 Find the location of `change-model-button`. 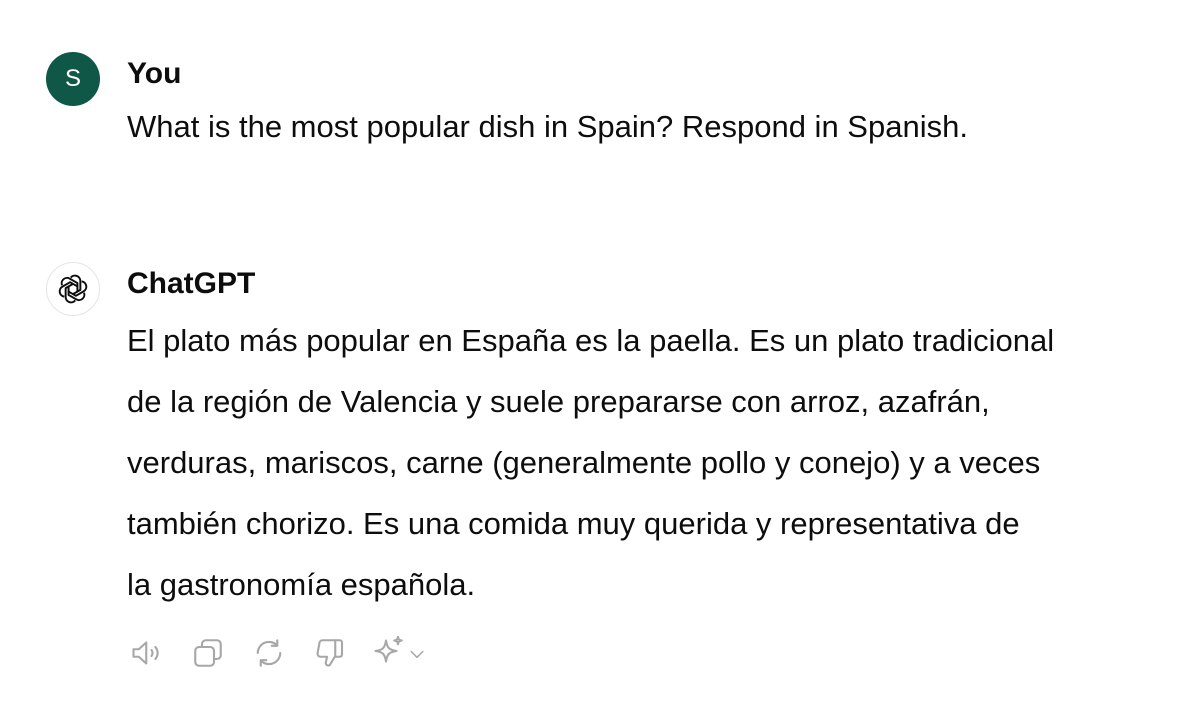

change-model-button is located at coordinates (399, 653).